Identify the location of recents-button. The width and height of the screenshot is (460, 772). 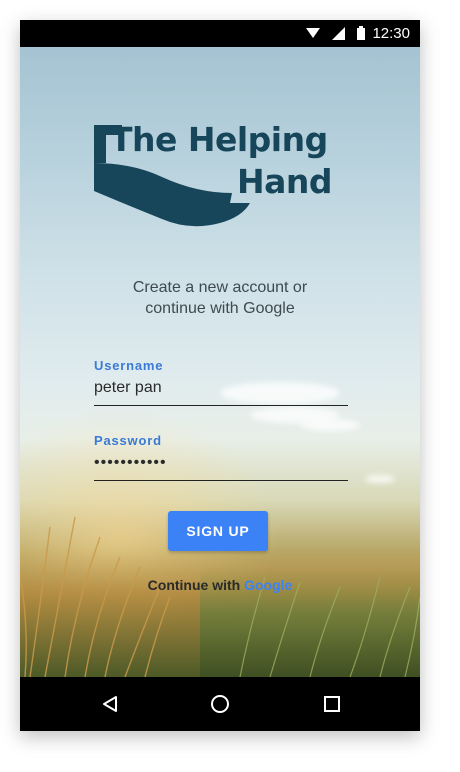
(332, 704).